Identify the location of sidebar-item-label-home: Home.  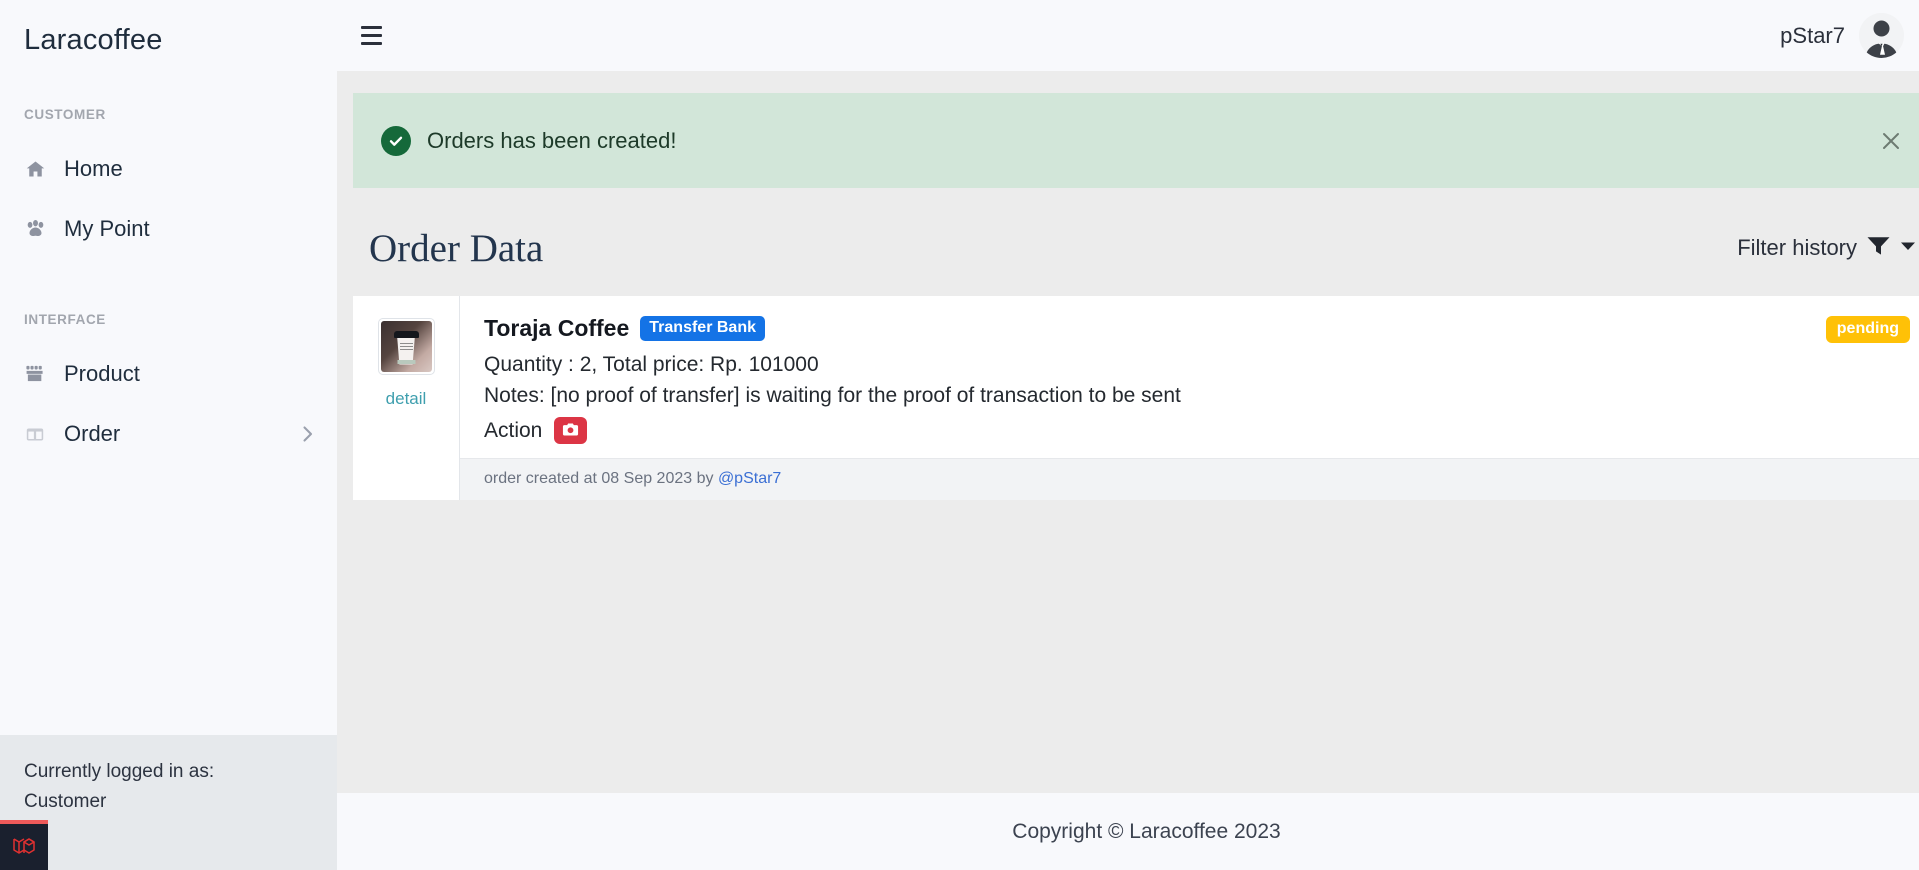
(93, 168).